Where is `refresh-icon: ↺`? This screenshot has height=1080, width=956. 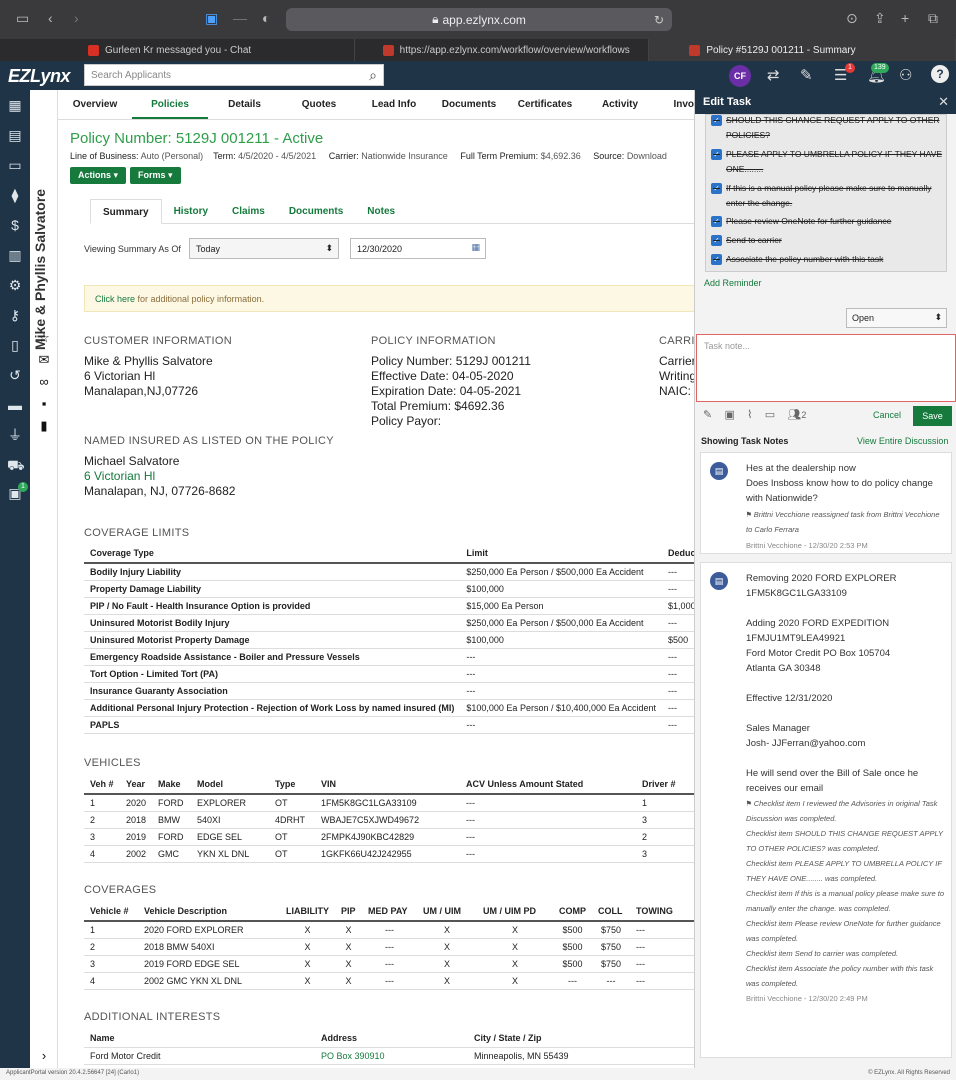
refresh-icon: ↺ is located at coordinates (15, 375).